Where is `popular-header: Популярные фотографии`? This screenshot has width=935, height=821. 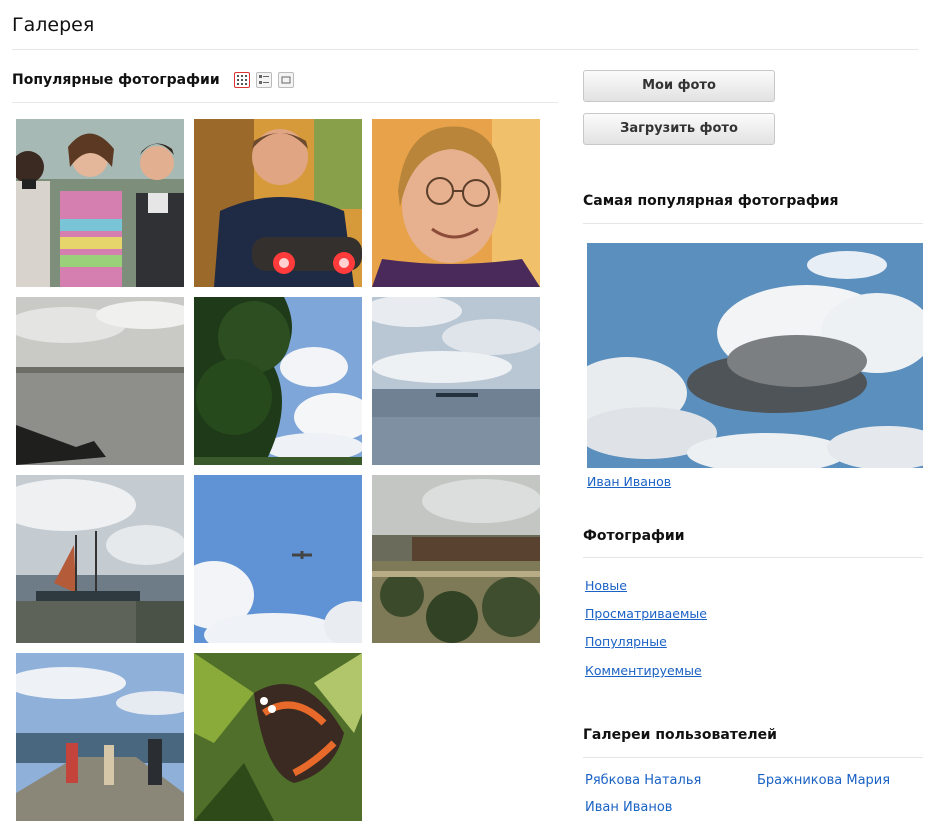 popular-header: Популярные фотографии is located at coordinates (285, 80).